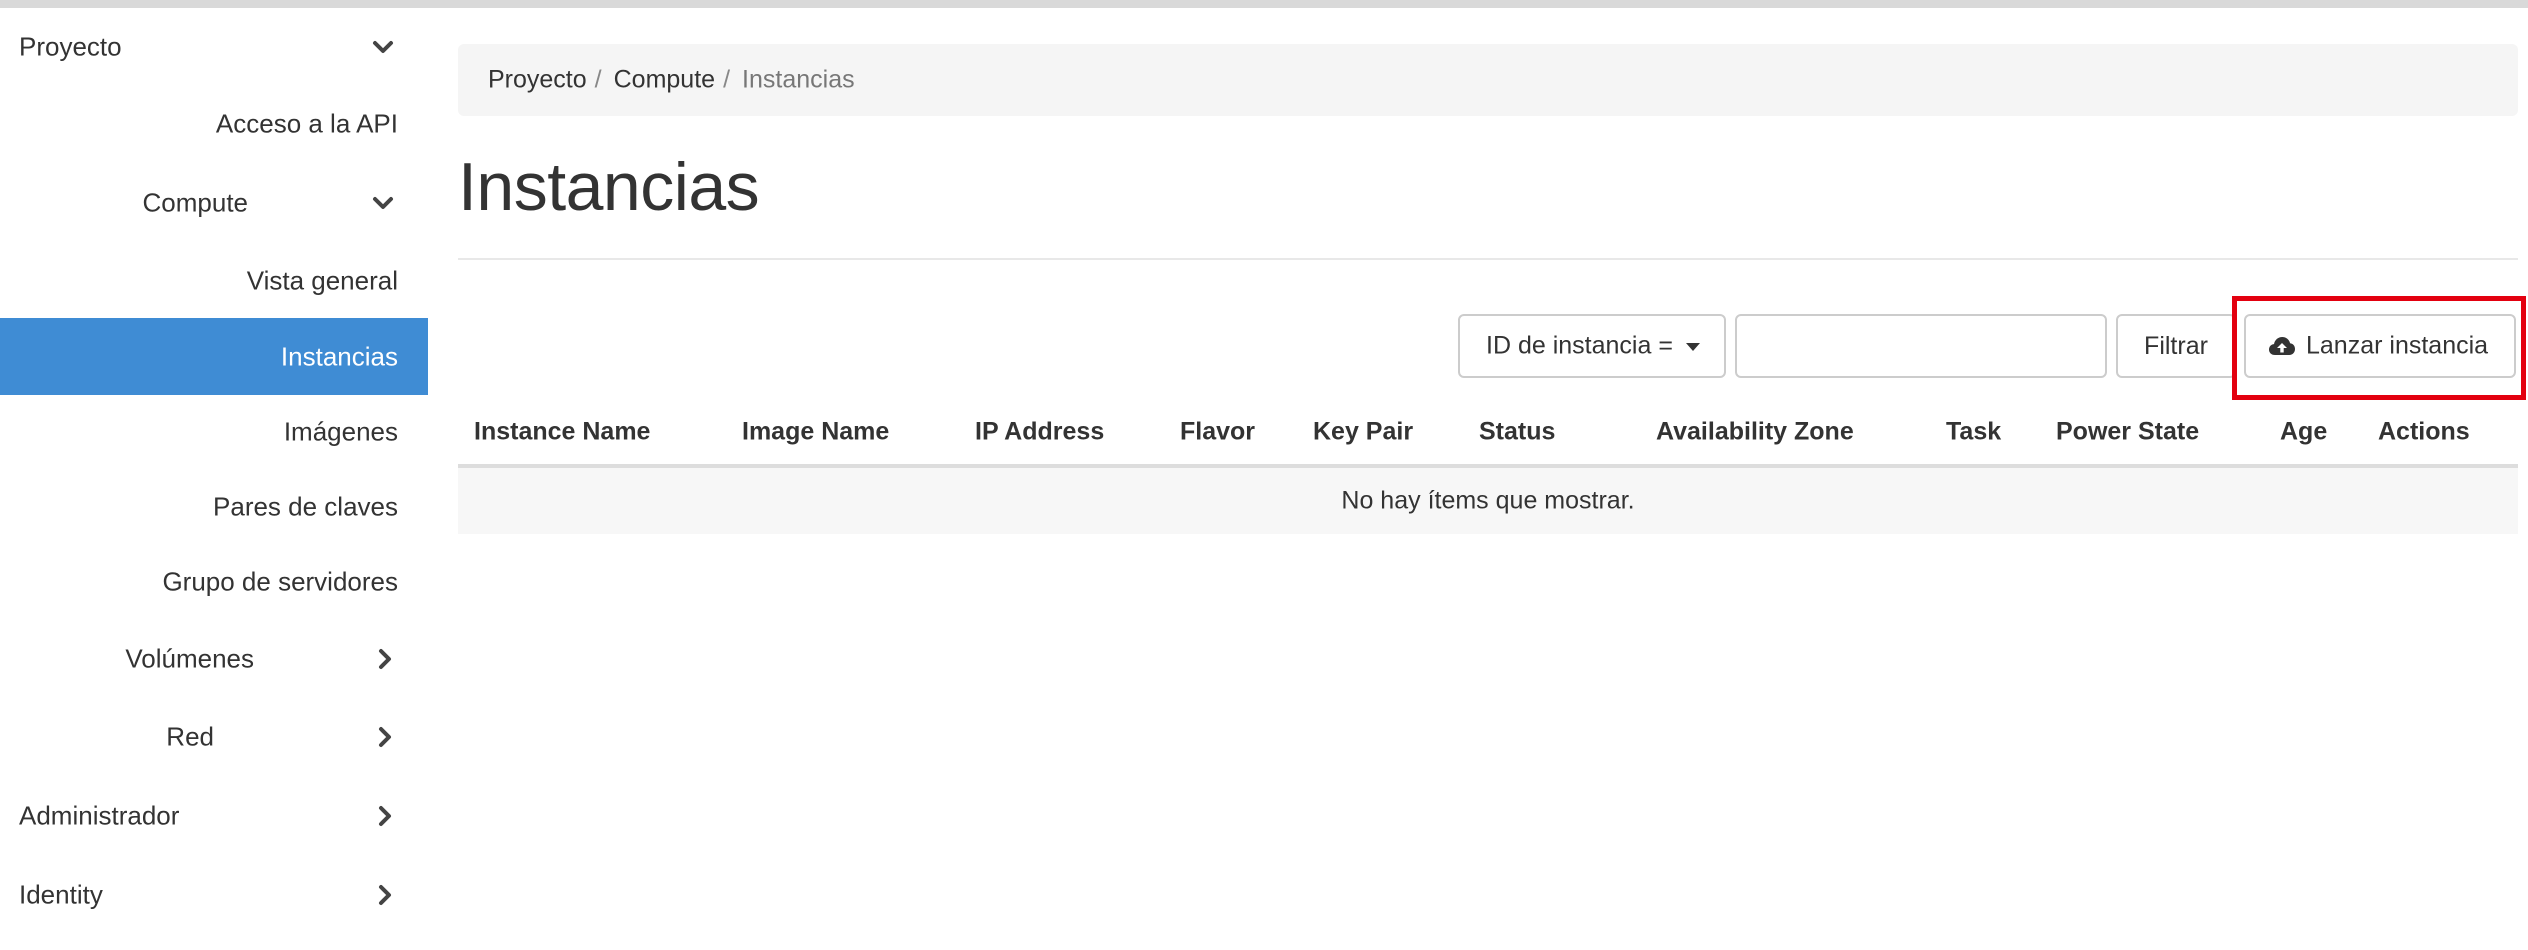  What do you see at coordinates (2282, 346) in the screenshot?
I see `cloud-upload-icon` at bounding box center [2282, 346].